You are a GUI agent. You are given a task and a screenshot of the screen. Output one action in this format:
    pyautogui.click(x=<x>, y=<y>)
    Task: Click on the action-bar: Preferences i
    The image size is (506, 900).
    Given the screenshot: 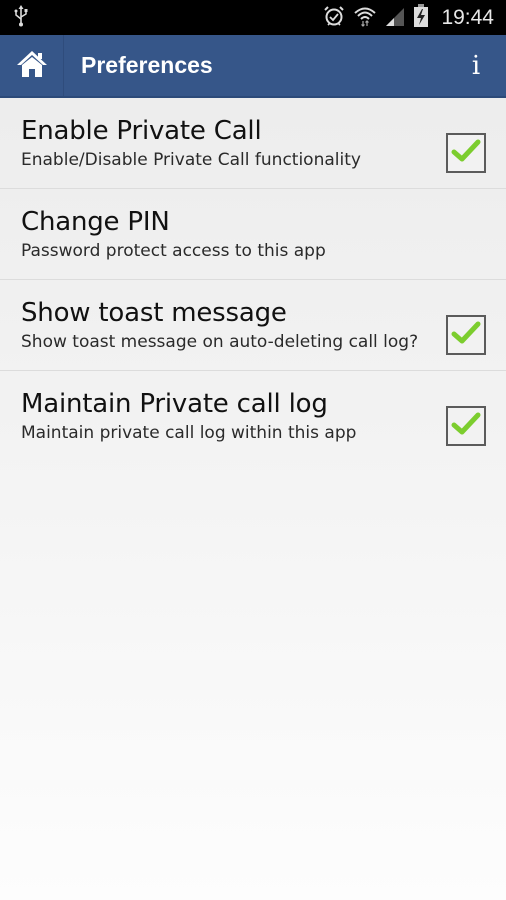 What is the action you would take?
    pyautogui.click(x=253, y=66)
    